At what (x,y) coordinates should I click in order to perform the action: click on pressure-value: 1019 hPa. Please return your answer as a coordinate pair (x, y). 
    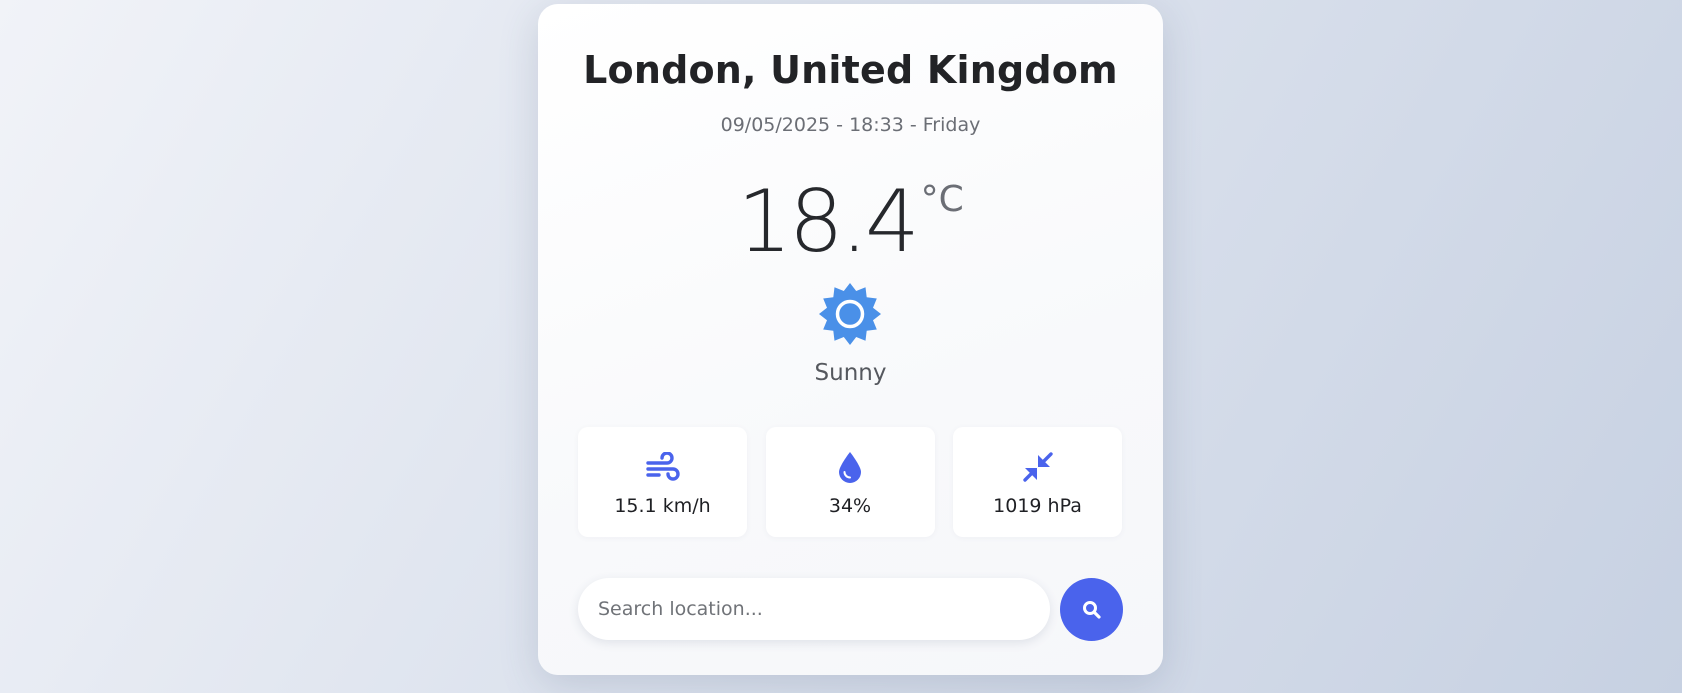
    Looking at the image, I should click on (1037, 506).